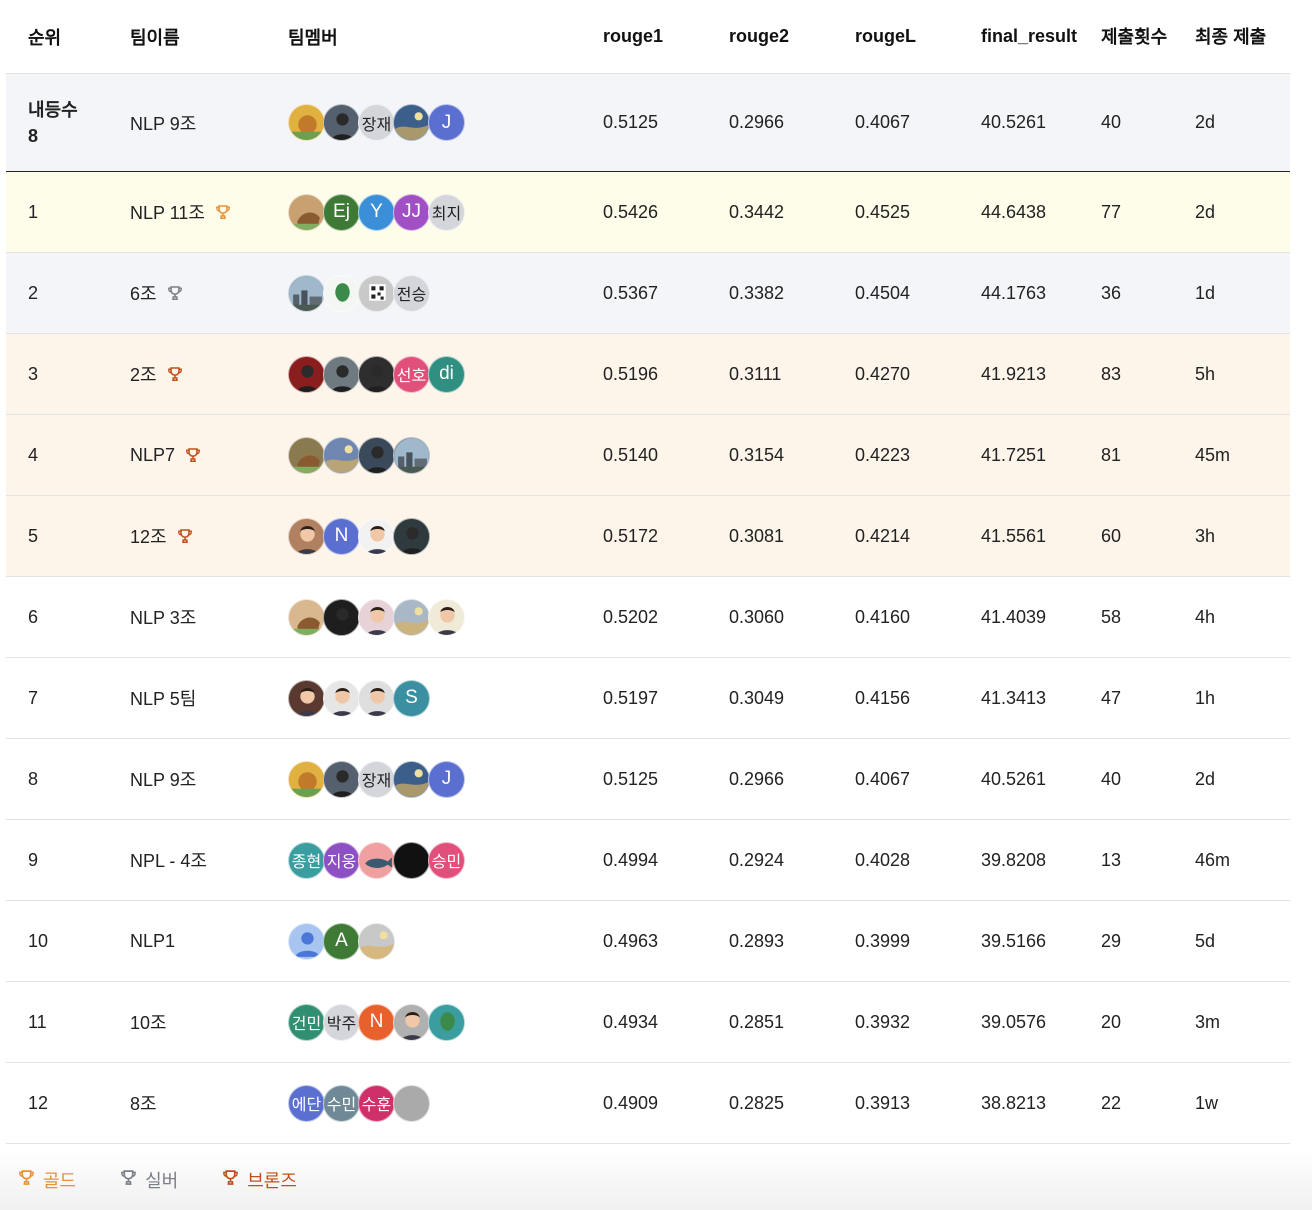 The height and width of the screenshot is (1210, 1312). I want to click on table-row: 6 NLP 3조 0.5202 0.3060 0.4160 41.4039 58 4h, so click(648, 617).